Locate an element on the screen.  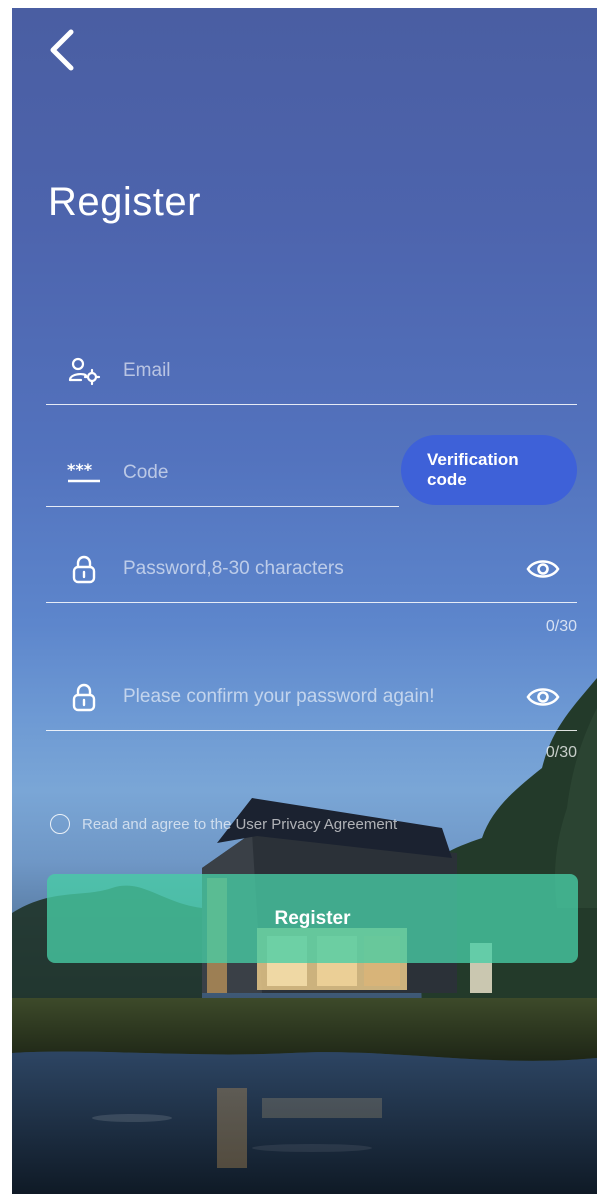
back-button is located at coordinates (62, 50).